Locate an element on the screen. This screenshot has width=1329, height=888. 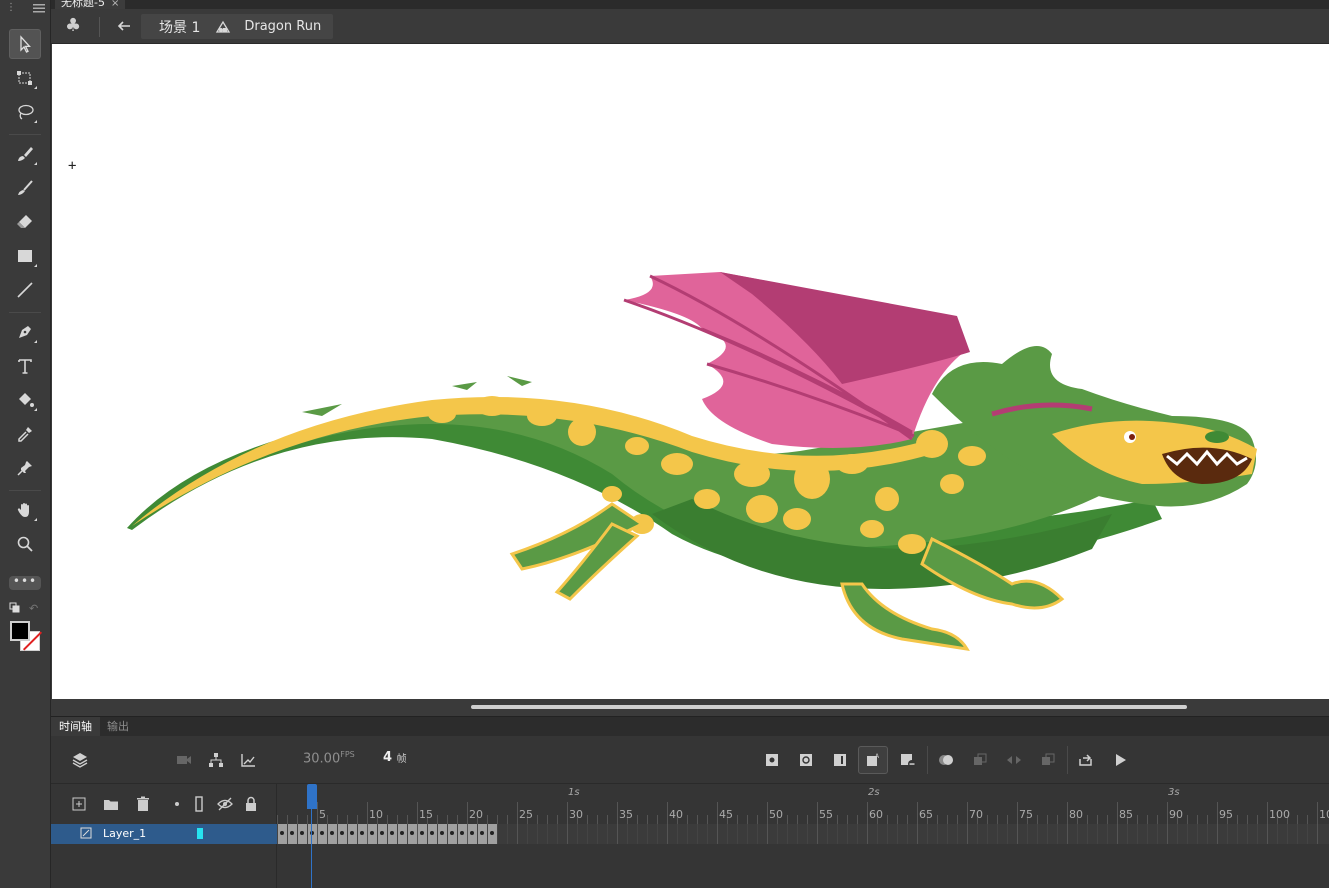
edit-multiple-frames-icon is located at coordinates (980, 760).